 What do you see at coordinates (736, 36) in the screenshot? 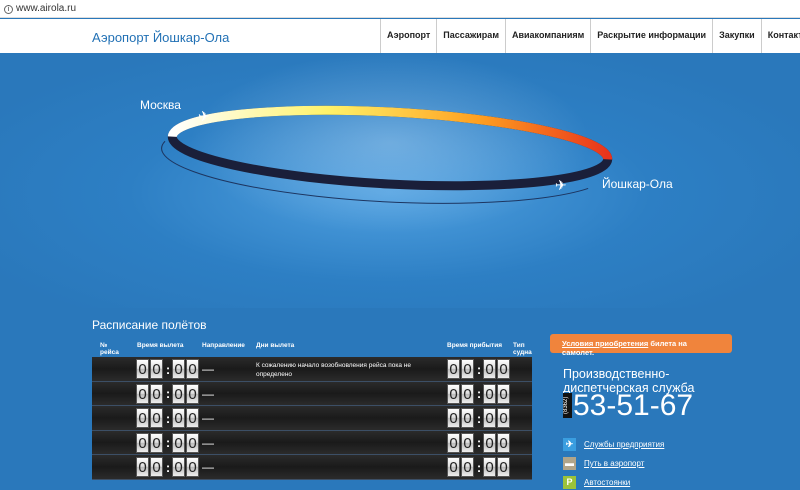
I see `nav-purchases: Закупки` at bounding box center [736, 36].